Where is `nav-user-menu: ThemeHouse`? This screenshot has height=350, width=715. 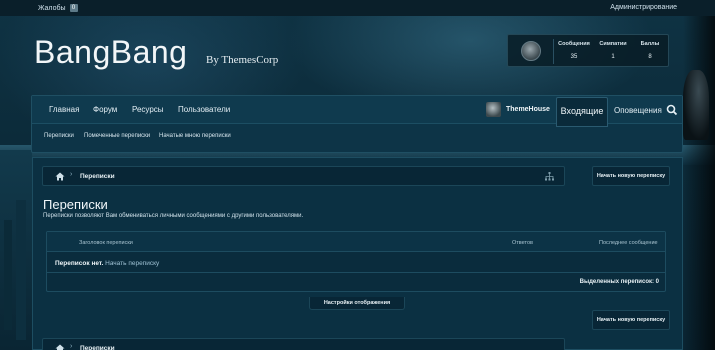
nav-user-menu: ThemeHouse is located at coordinates (518, 109).